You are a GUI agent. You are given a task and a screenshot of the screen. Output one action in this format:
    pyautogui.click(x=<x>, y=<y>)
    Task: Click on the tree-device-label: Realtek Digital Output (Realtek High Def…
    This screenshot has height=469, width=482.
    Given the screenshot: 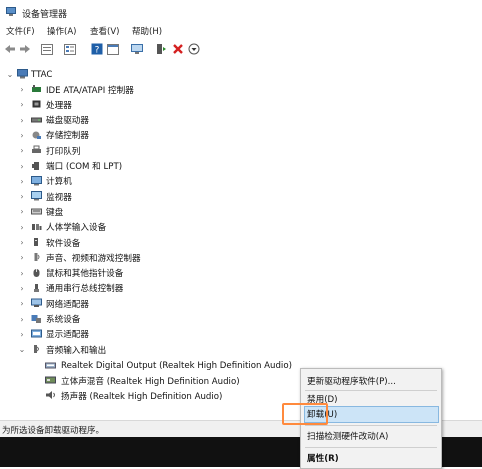 What is the action you would take?
    pyautogui.click(x=176, y=365)
    